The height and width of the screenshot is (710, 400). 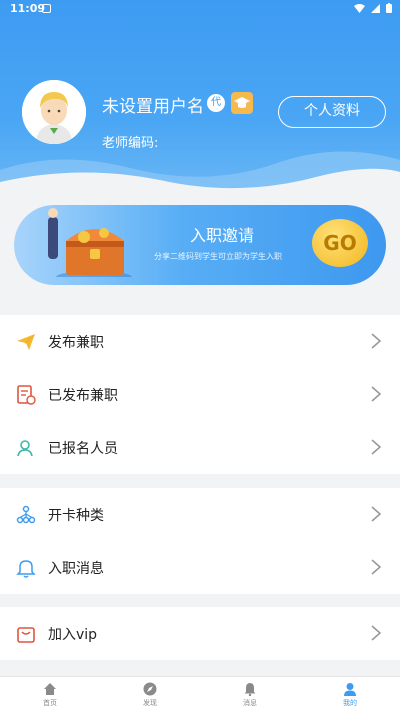 I want to click on username: 未设置用户名, so click(x=153, y=107).